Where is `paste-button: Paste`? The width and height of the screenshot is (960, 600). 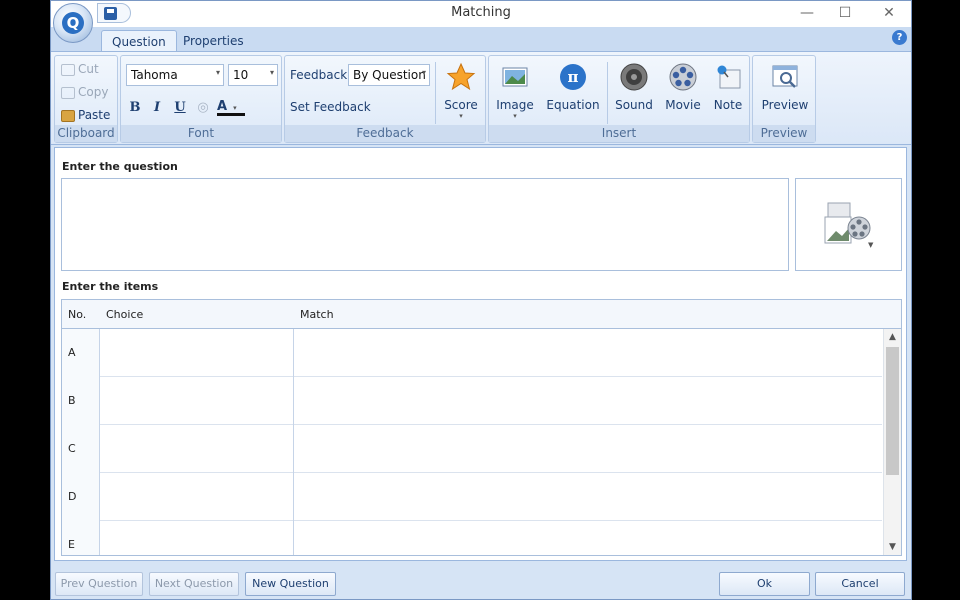
paste-button: Paste is located at coordinates (85, 115).